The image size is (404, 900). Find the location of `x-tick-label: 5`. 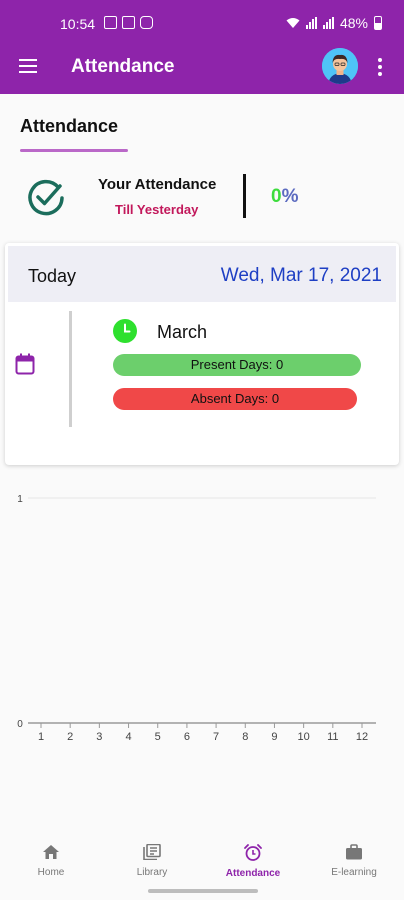

x-tick-label: 5 is located at coordinates (158, 737).